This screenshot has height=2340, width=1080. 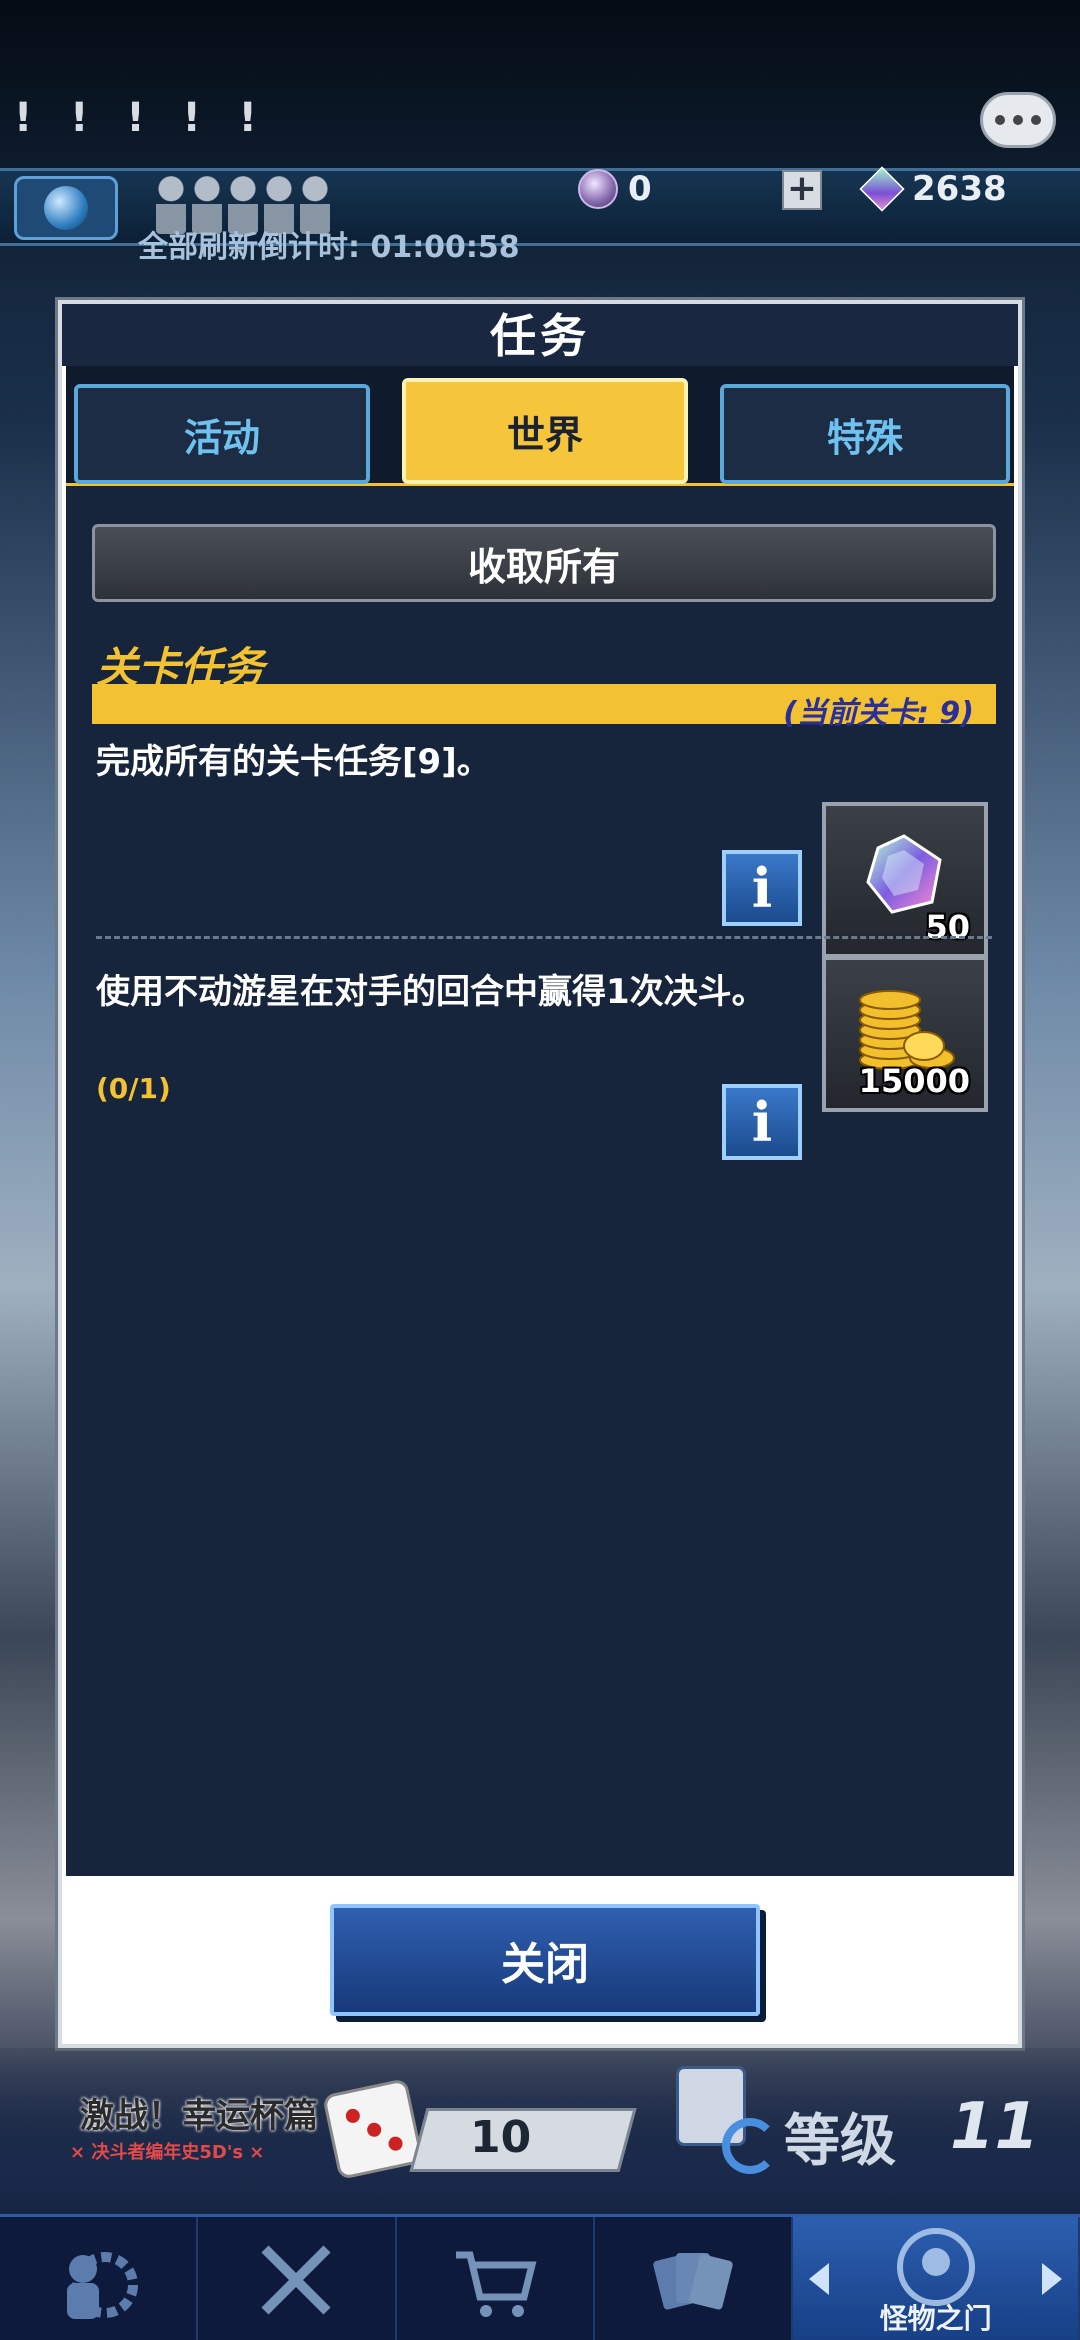 I want to click on shopping-cart-icon, so click(x=496, y=2284).